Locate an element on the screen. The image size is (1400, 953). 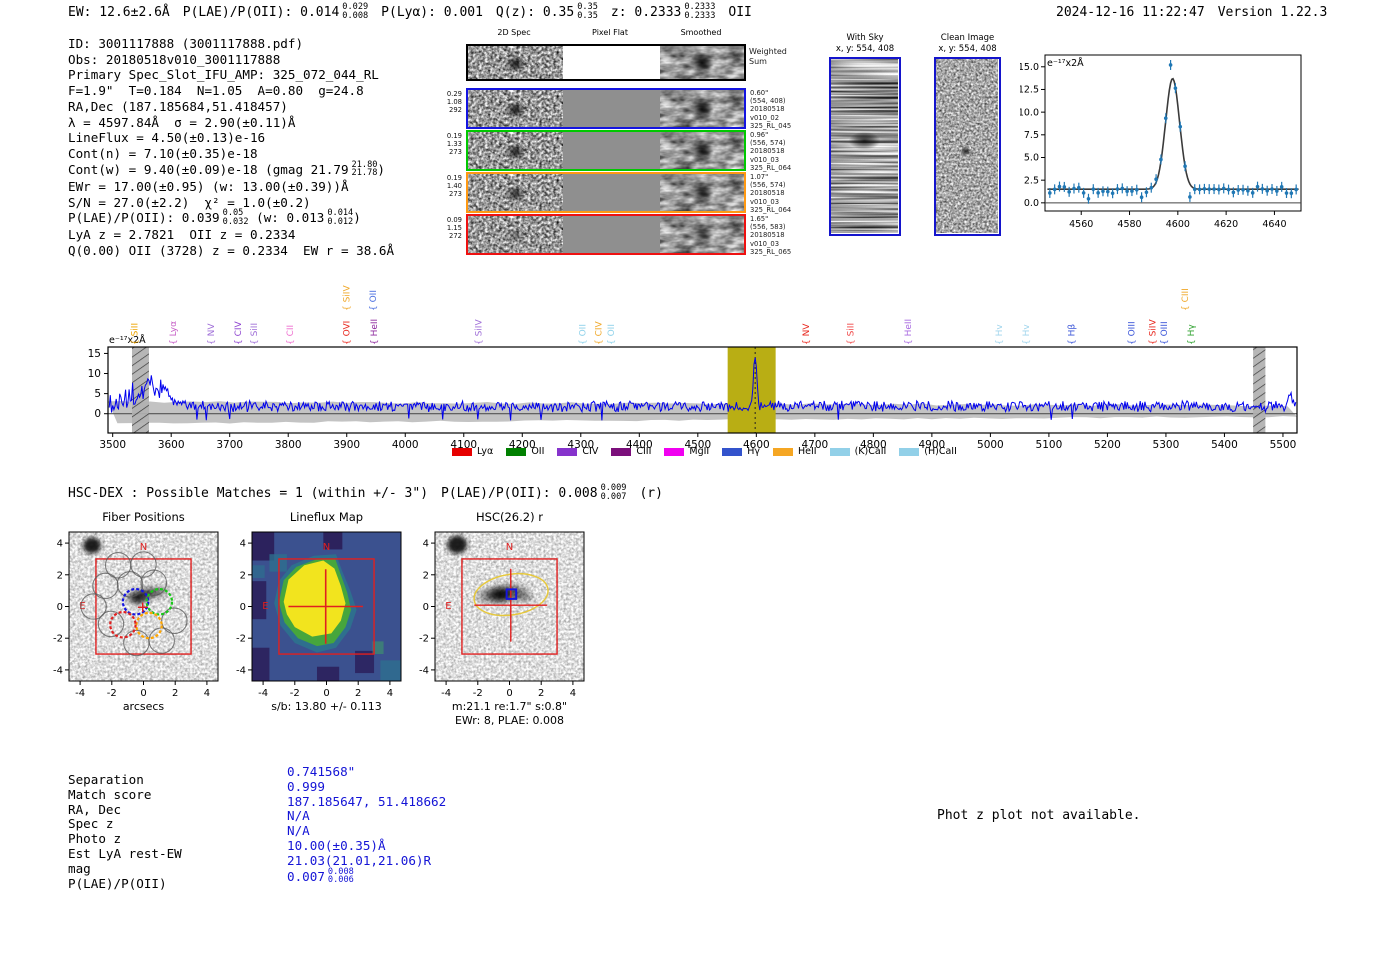
fiber_positions-svg: Fiber Positions NE -4 -2 0 2 4 -4 -2 0 2 4 arcsecs is located at coordinates (136, 611).